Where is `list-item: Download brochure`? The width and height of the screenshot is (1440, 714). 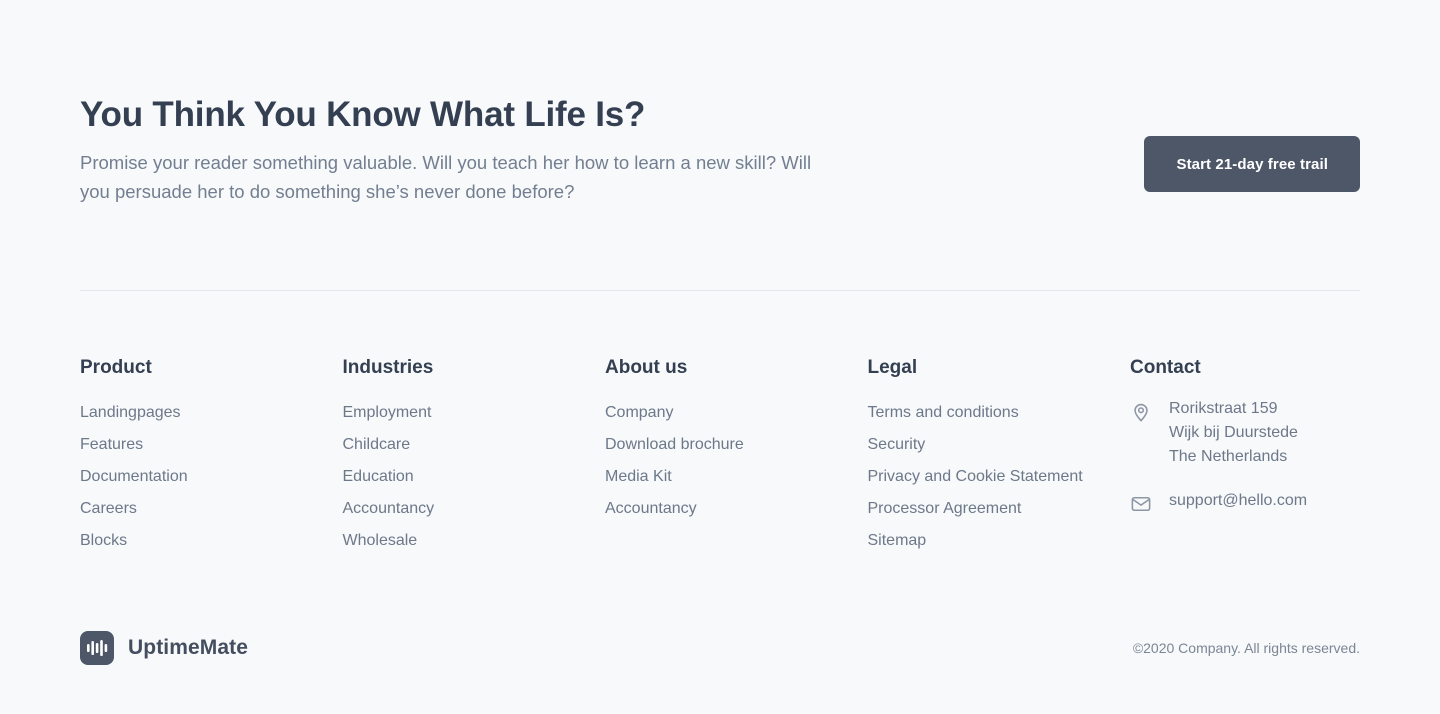 list-item: Download brochure is located at coordinates (736, 445).